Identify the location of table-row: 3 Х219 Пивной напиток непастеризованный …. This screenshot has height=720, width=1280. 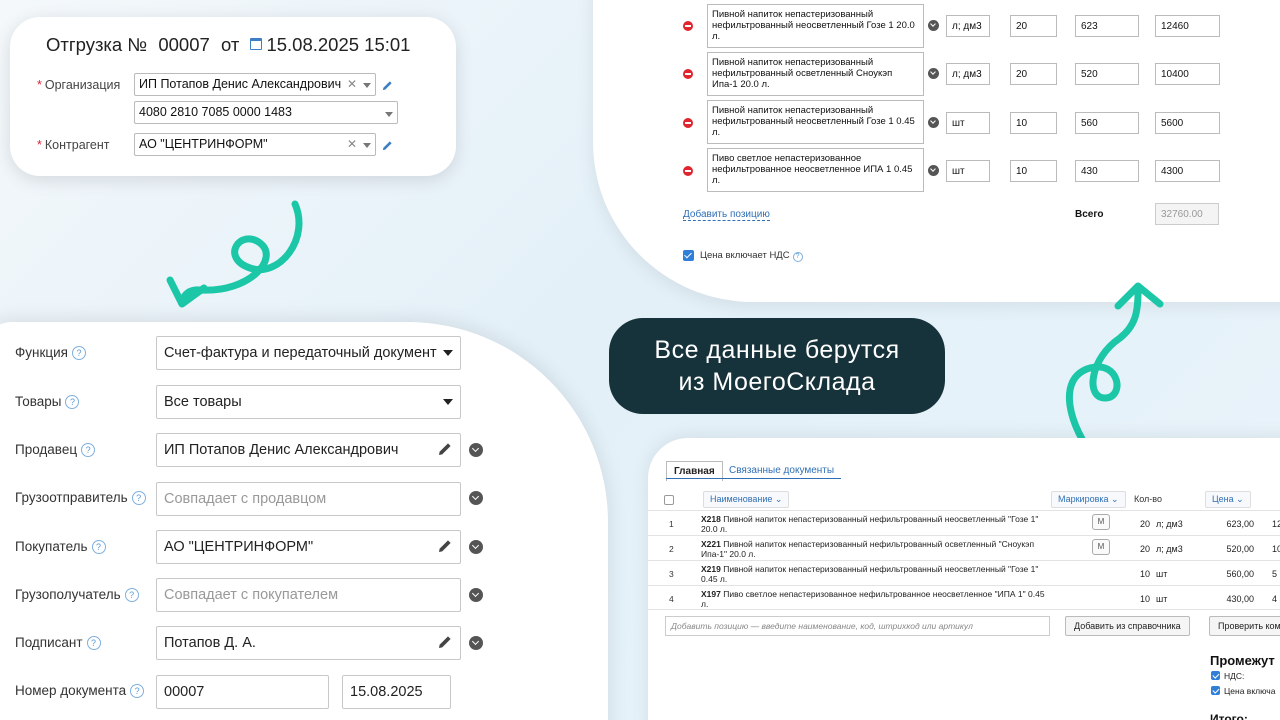
(964, 572).